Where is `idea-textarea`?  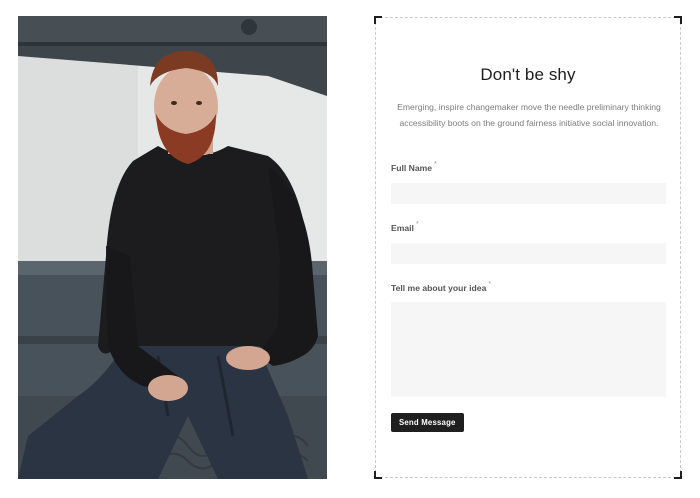 idea-textarea is located at coordinates (528, 349).